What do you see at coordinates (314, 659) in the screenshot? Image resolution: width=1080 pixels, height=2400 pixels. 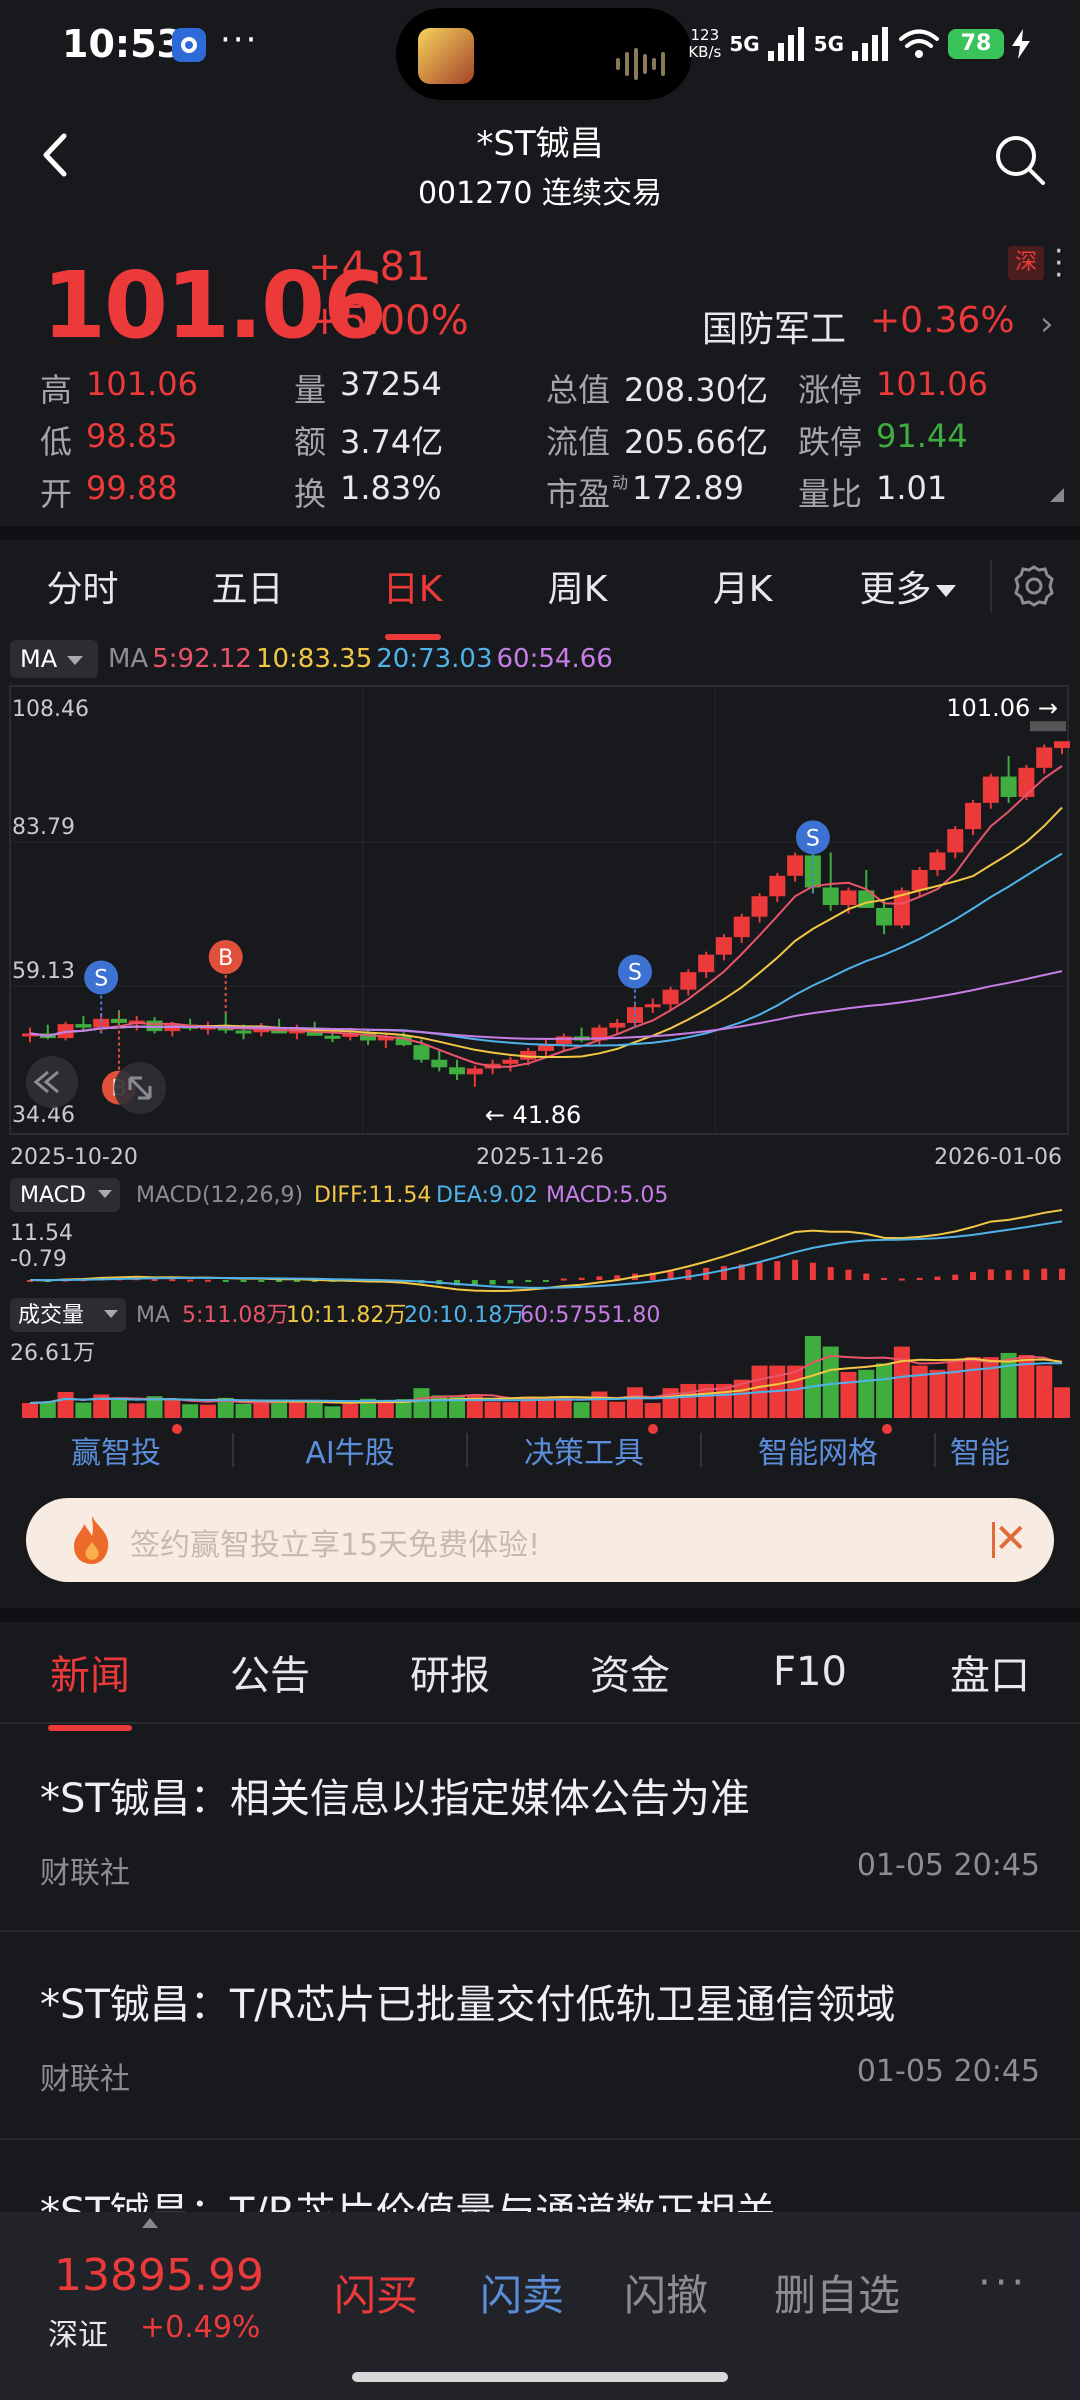 I see `ma-legend-item: 10:83.35` at bounding box center [314, 659].